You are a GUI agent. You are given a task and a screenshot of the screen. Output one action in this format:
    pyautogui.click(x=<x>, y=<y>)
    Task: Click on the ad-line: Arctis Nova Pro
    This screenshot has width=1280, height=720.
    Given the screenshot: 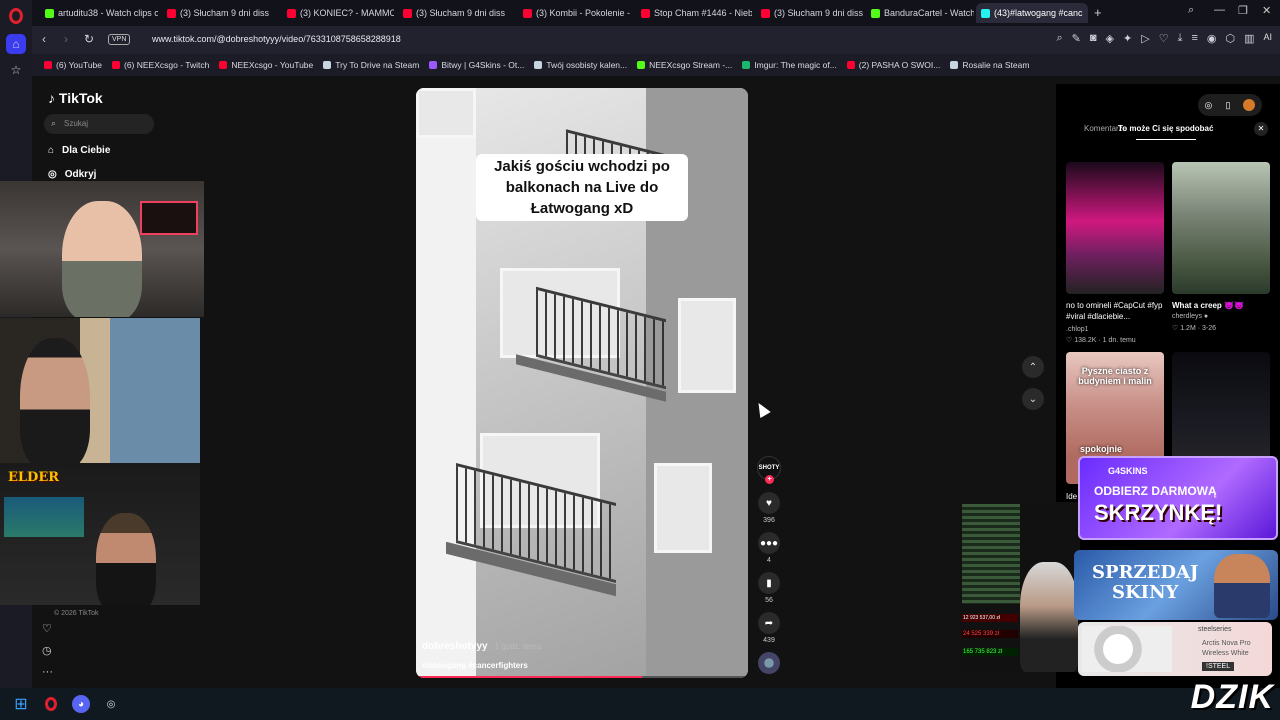 What is the action you would take?
    pyautogui.click(x=1226, y=643)
    